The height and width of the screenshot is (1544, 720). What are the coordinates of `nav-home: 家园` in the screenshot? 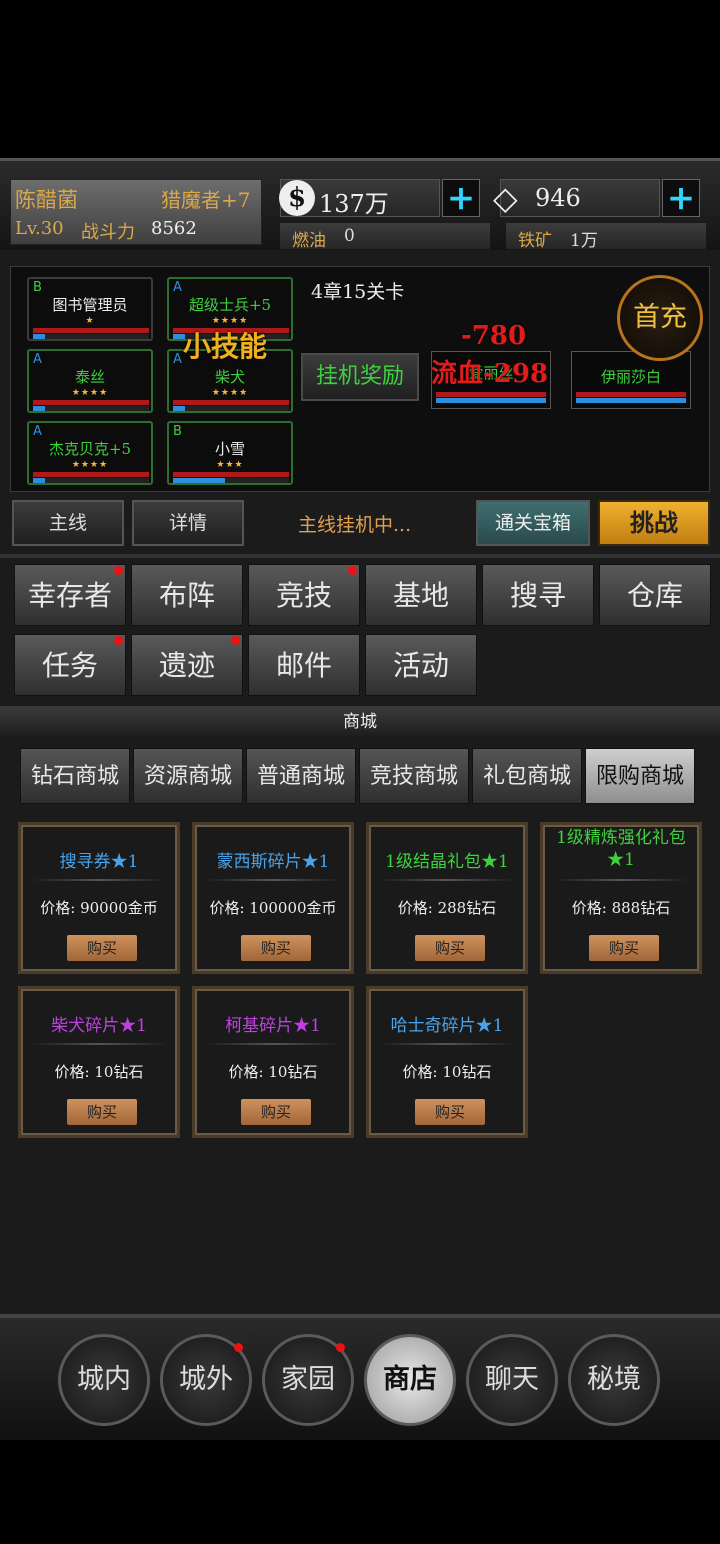 It's located at (308, 1380).